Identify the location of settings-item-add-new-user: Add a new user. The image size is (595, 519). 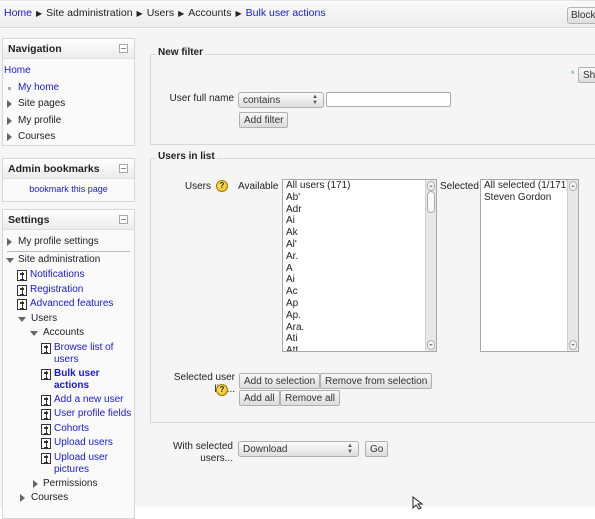
(68, 400).